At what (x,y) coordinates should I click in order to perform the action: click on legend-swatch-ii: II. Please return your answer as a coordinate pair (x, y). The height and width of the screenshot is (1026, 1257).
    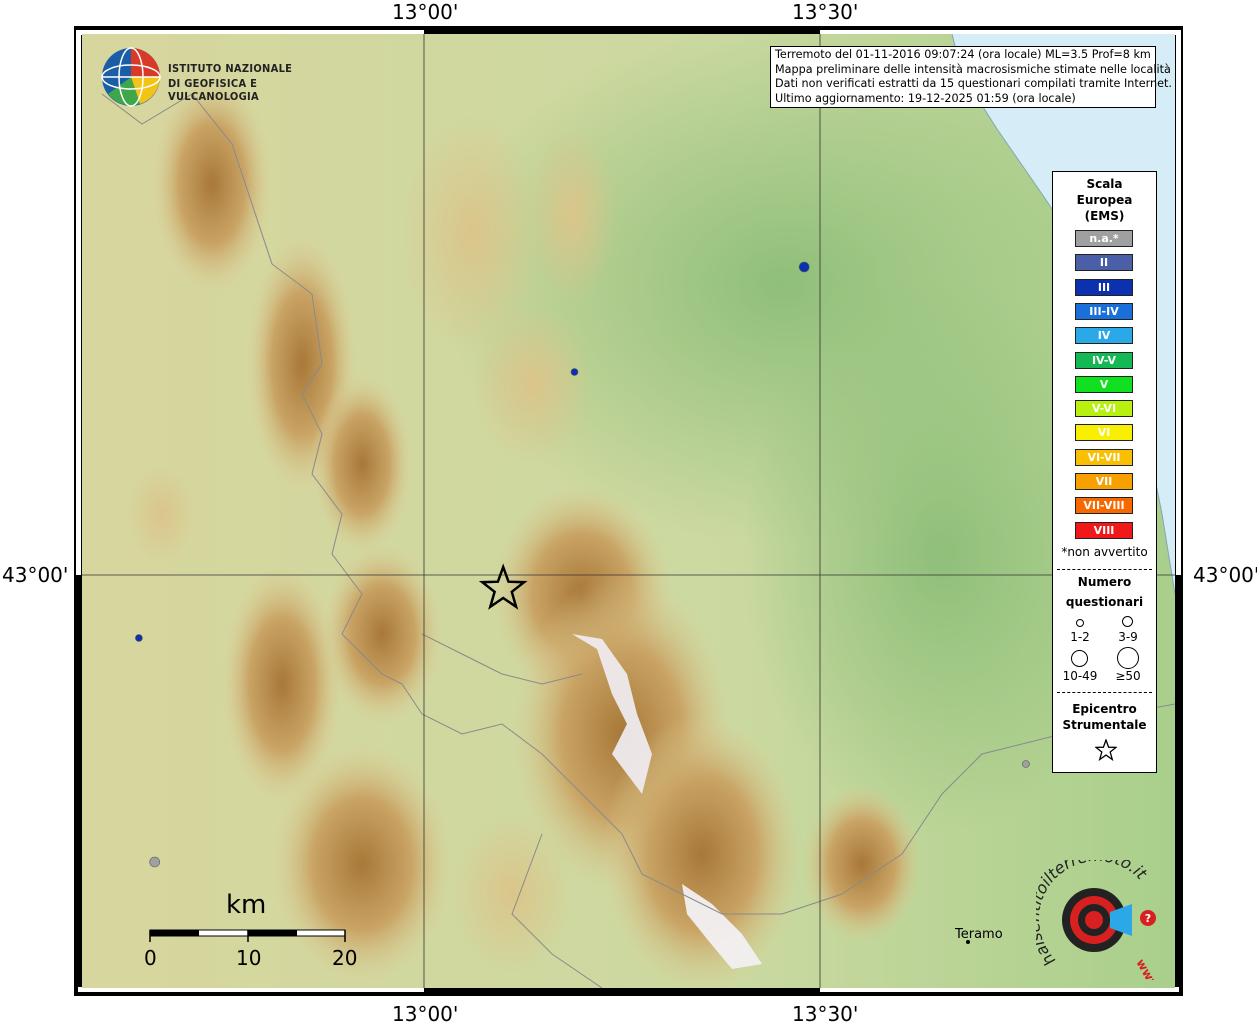
    Looking at the image, I should click on (1104, 263).